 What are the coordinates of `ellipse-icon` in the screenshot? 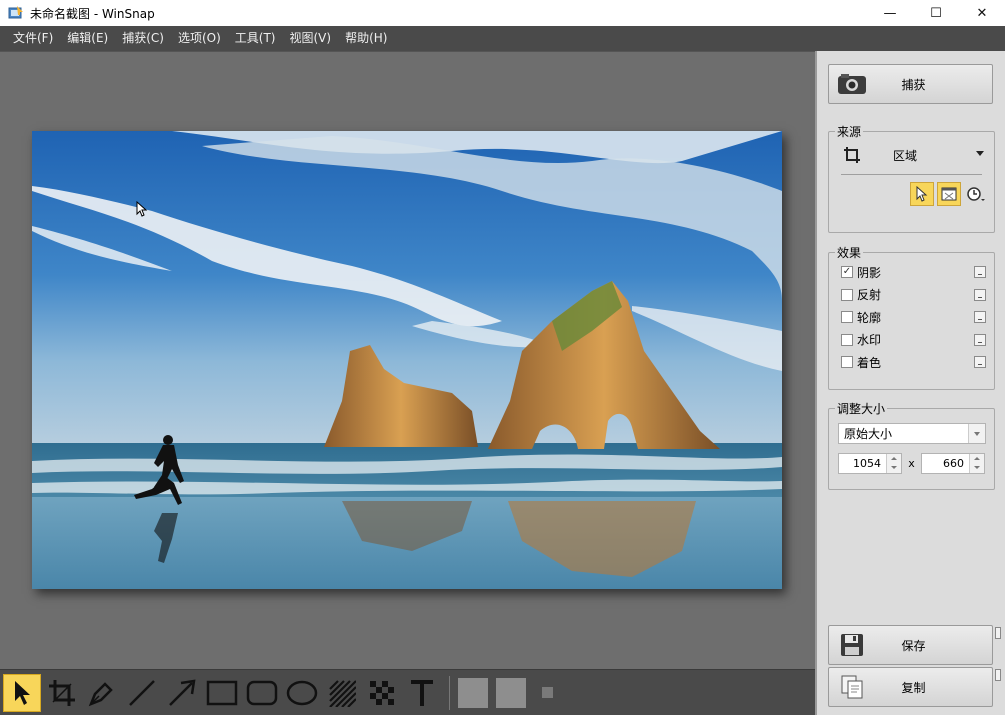 It's located at (302, 692).